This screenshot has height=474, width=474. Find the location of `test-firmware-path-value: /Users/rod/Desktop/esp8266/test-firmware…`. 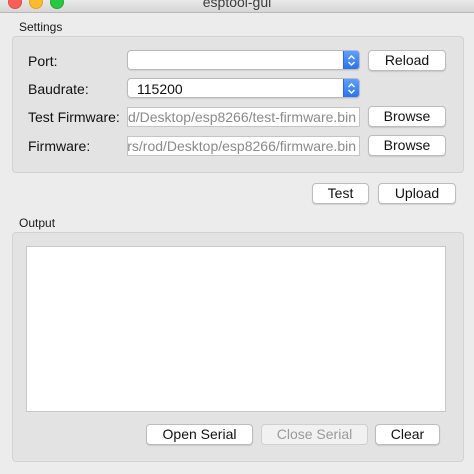

test-firmware-path-value: /Users/rod/Desktop/esp8266/test-firmware… is located at coordinates (241, 117).